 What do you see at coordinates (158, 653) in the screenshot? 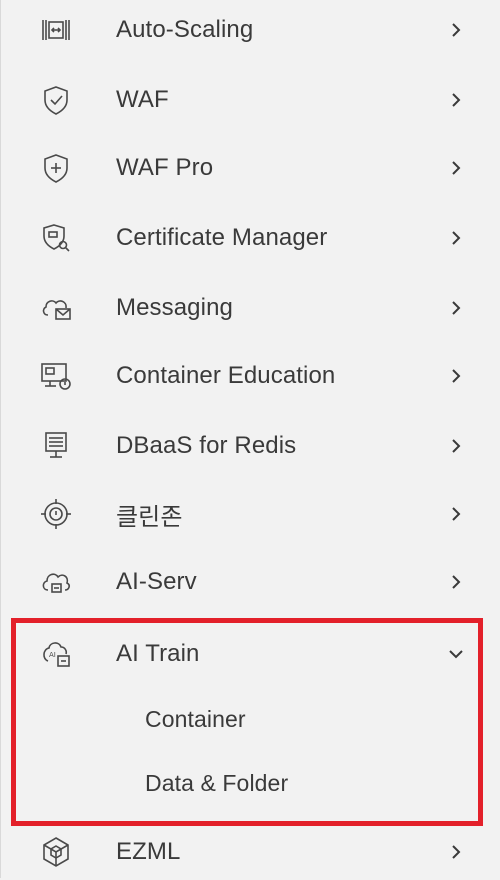
I see `menu-item-label: AI Train` at bounding box center [158, 653].